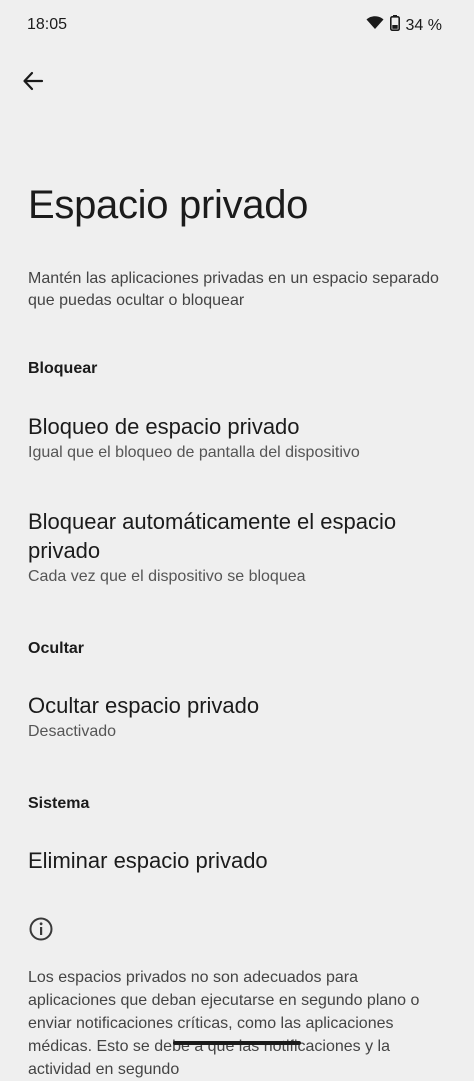  I want to click on battery-icon, so click(394, 25).